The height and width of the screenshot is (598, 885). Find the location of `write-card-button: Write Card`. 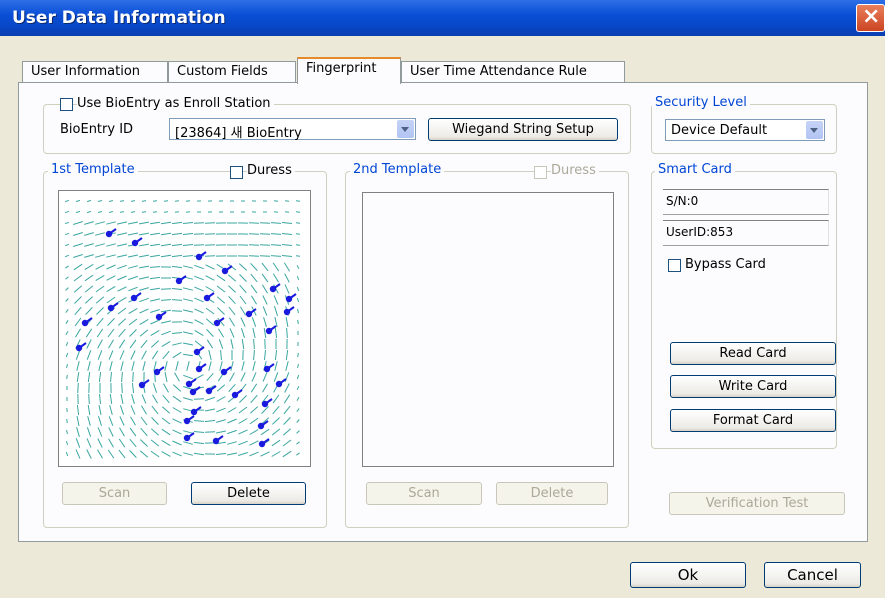

write-card-button: Write Card is located at coordinates (753, 386).